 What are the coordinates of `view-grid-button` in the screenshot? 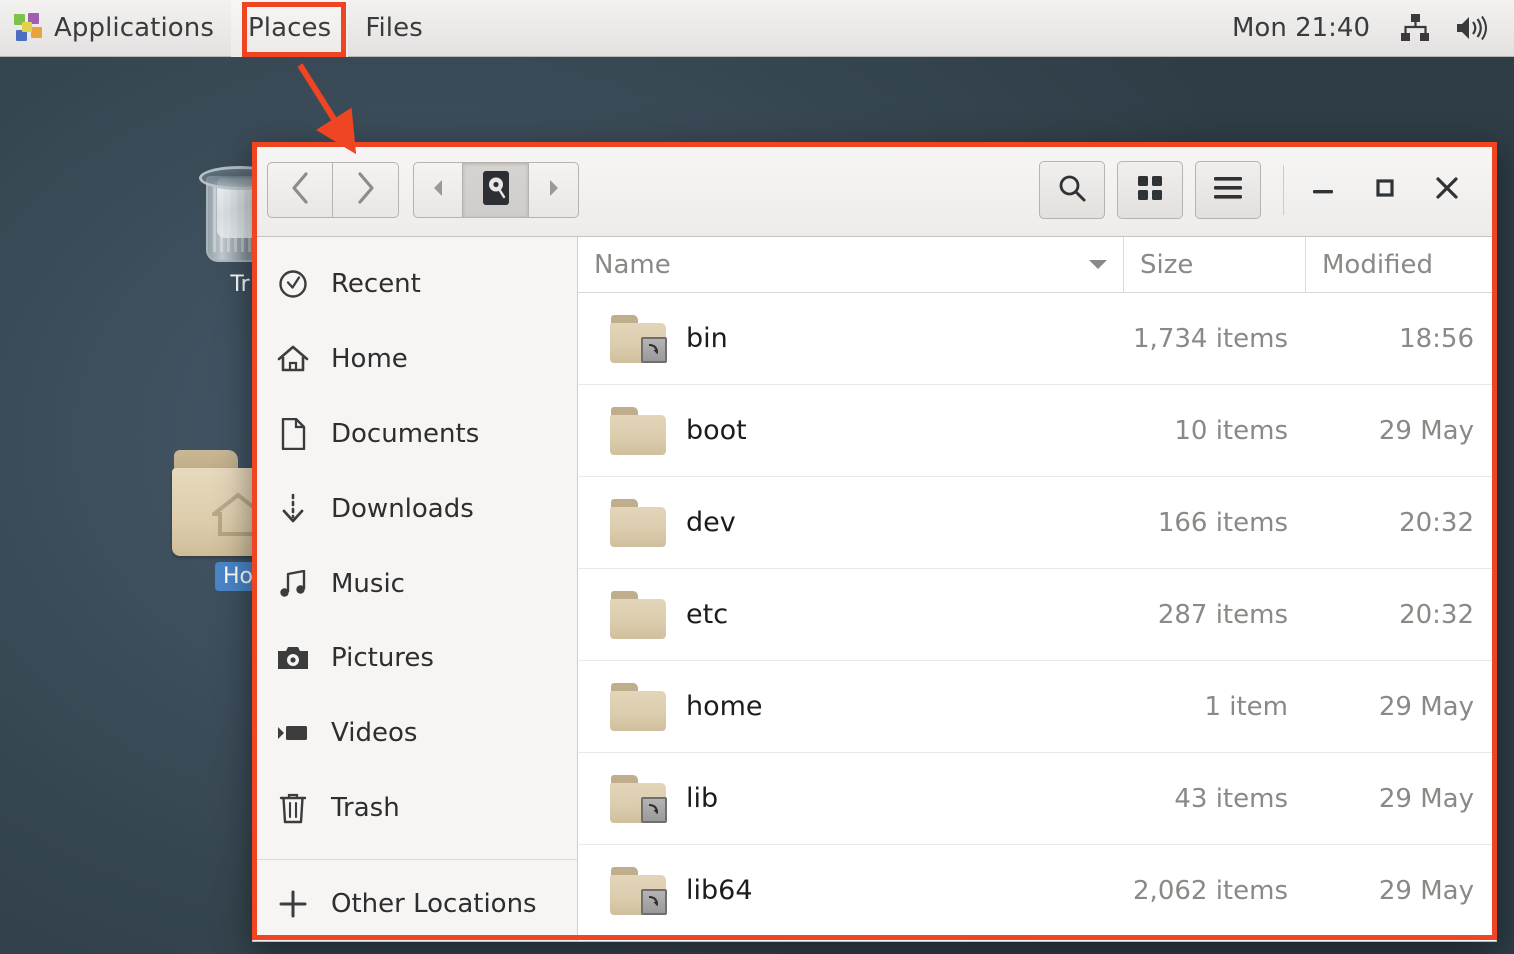 It's located at (1150, 189).